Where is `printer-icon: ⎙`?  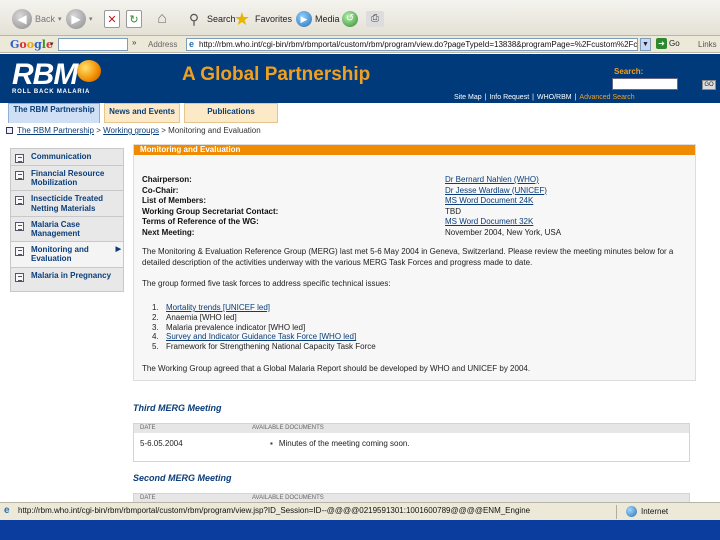 printer-icon: ⎙ is located at coordinates (375, 19).